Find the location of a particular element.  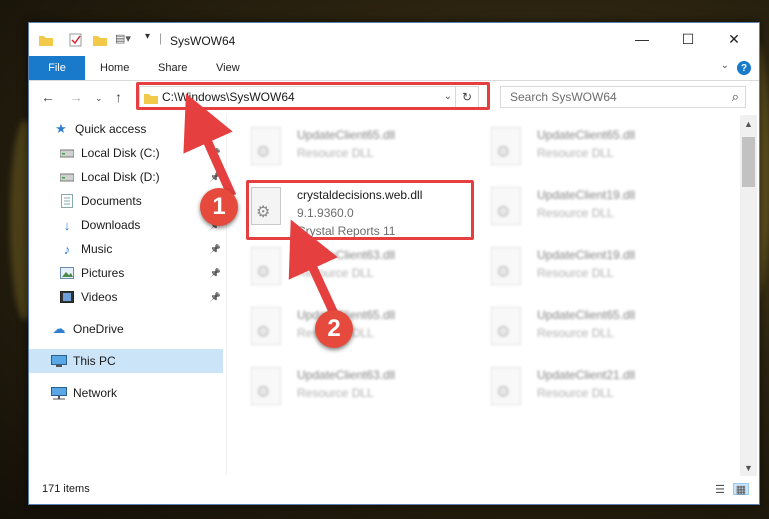

sidebar-item-onedrive: ☁ OneDrive is located at coordinates (126, 329).